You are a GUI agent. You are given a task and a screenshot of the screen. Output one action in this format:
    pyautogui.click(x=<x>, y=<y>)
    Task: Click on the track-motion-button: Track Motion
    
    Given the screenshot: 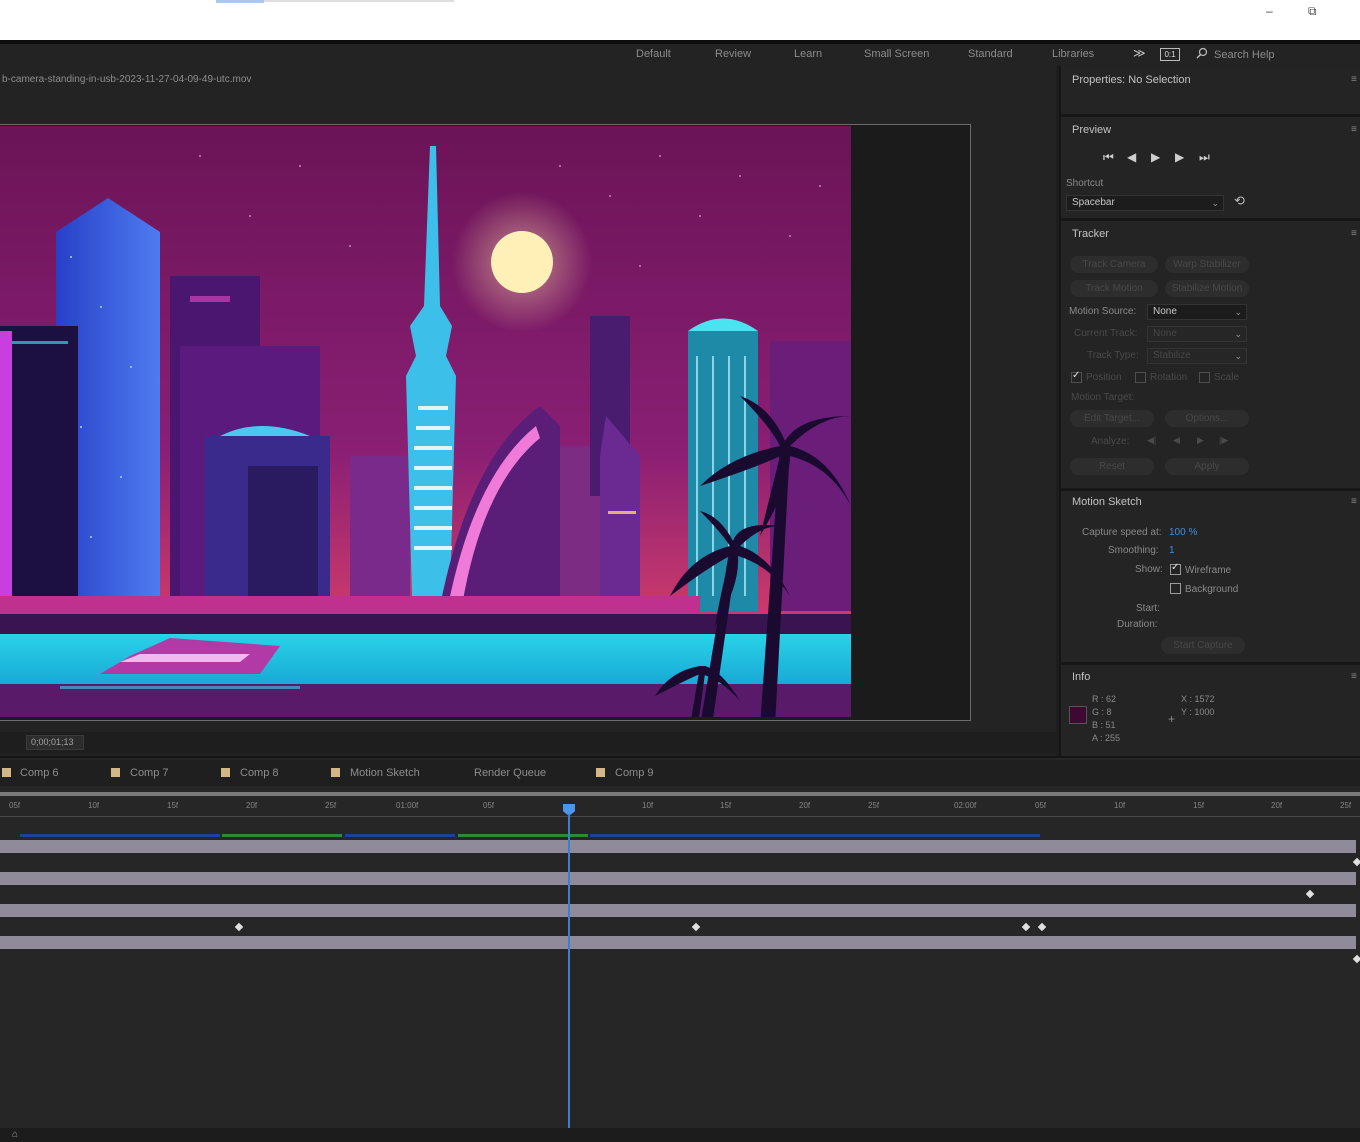 What is the action you would take?
    pyautogui.click(x=1114, y=288)
    